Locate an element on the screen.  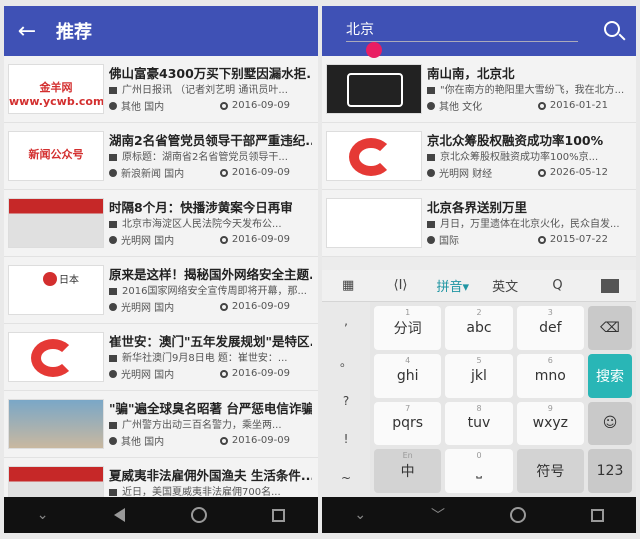
punctuation-key: ? is located at coordinates (346, 401).